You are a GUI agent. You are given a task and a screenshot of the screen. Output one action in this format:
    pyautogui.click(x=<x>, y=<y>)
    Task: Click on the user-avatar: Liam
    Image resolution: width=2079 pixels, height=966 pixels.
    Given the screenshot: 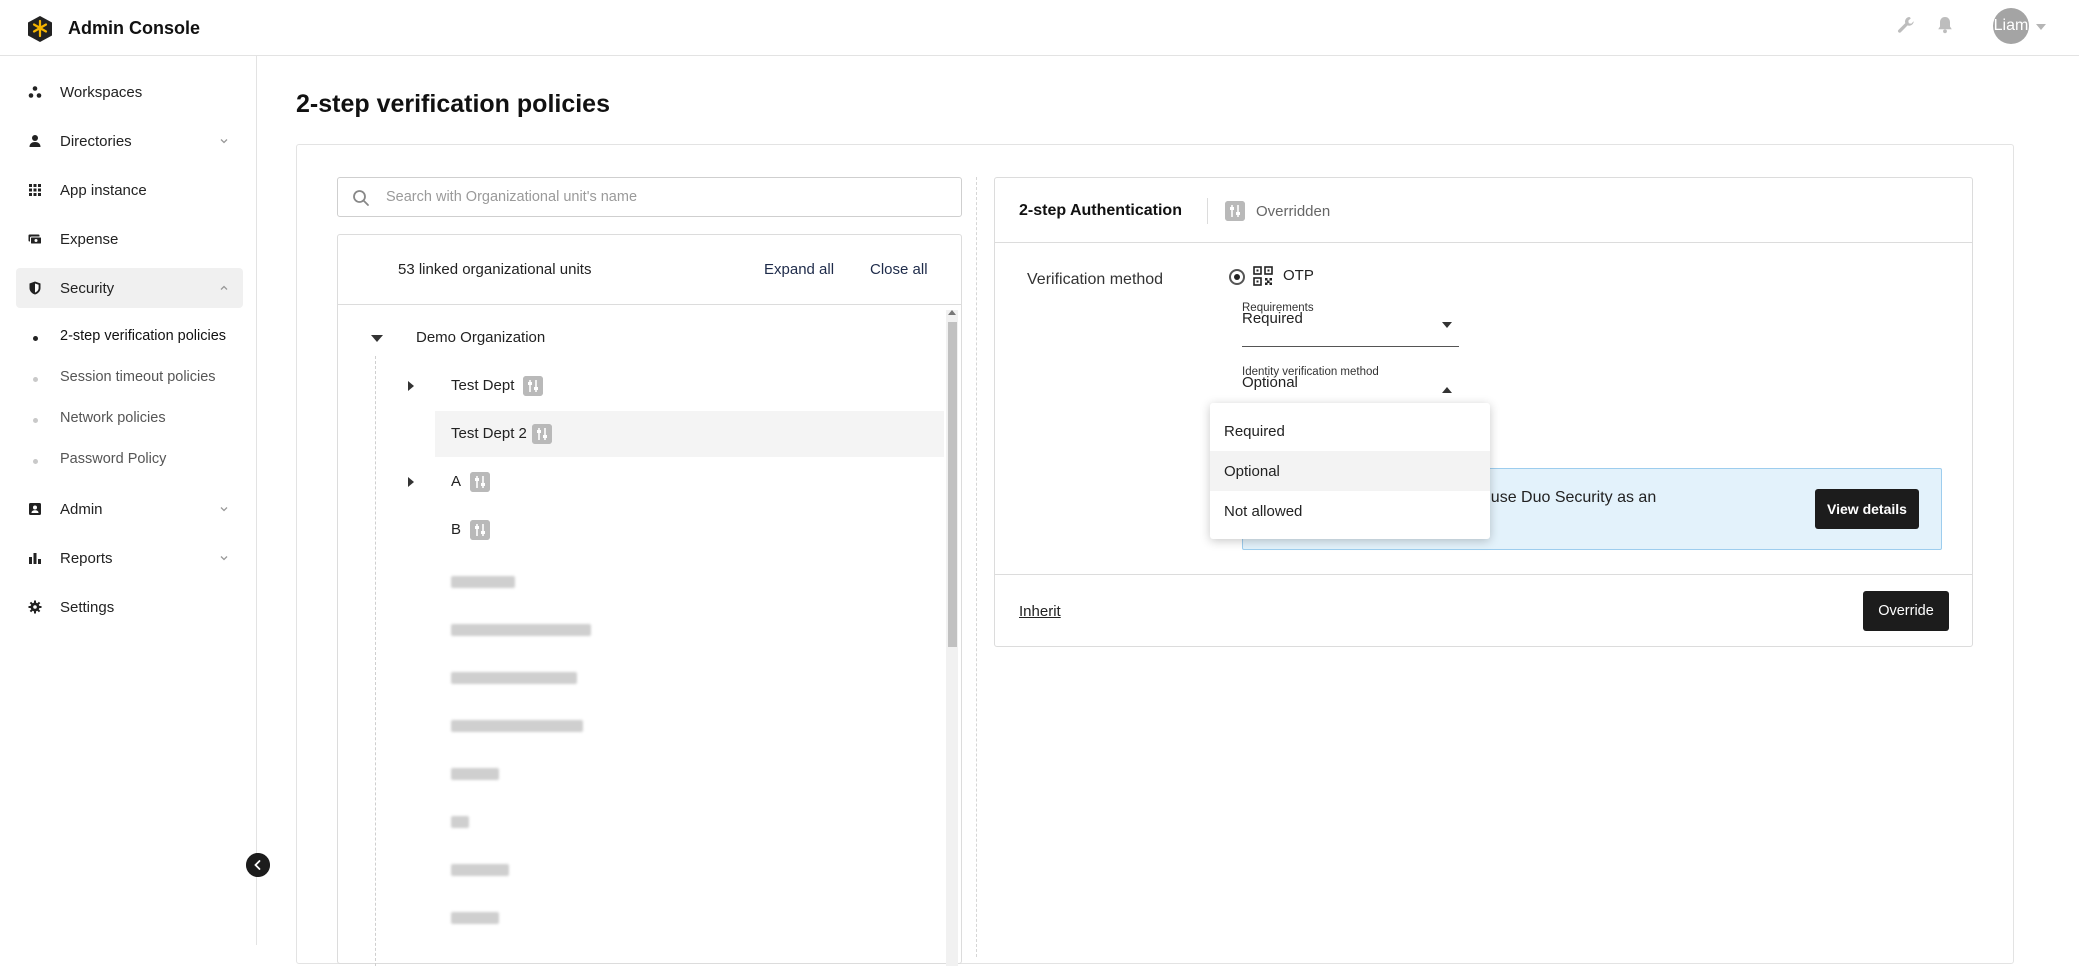 What is the action you would take?
    pyautogui.click(x=2011, y=26)
    